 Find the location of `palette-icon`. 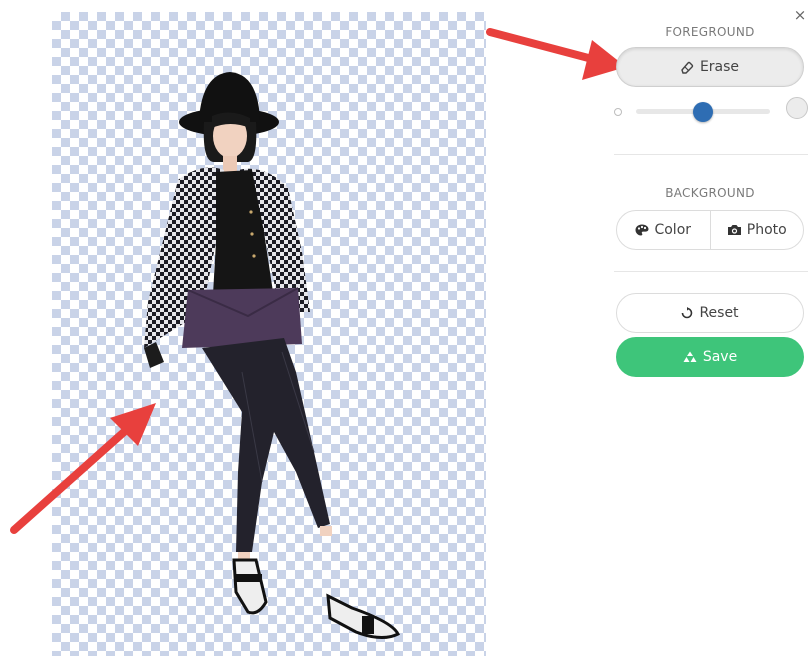

palette-icon is located at coordinates (642, 230).